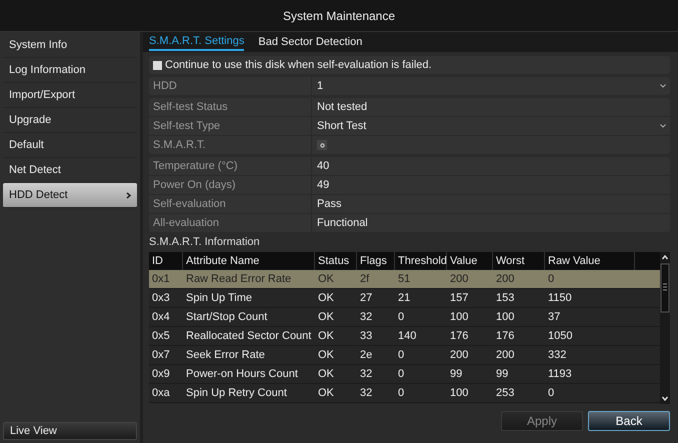  Describe the element at coordinates (310, 42) in the screenshot. I see `tab: Bad Sector Detection` at that location.